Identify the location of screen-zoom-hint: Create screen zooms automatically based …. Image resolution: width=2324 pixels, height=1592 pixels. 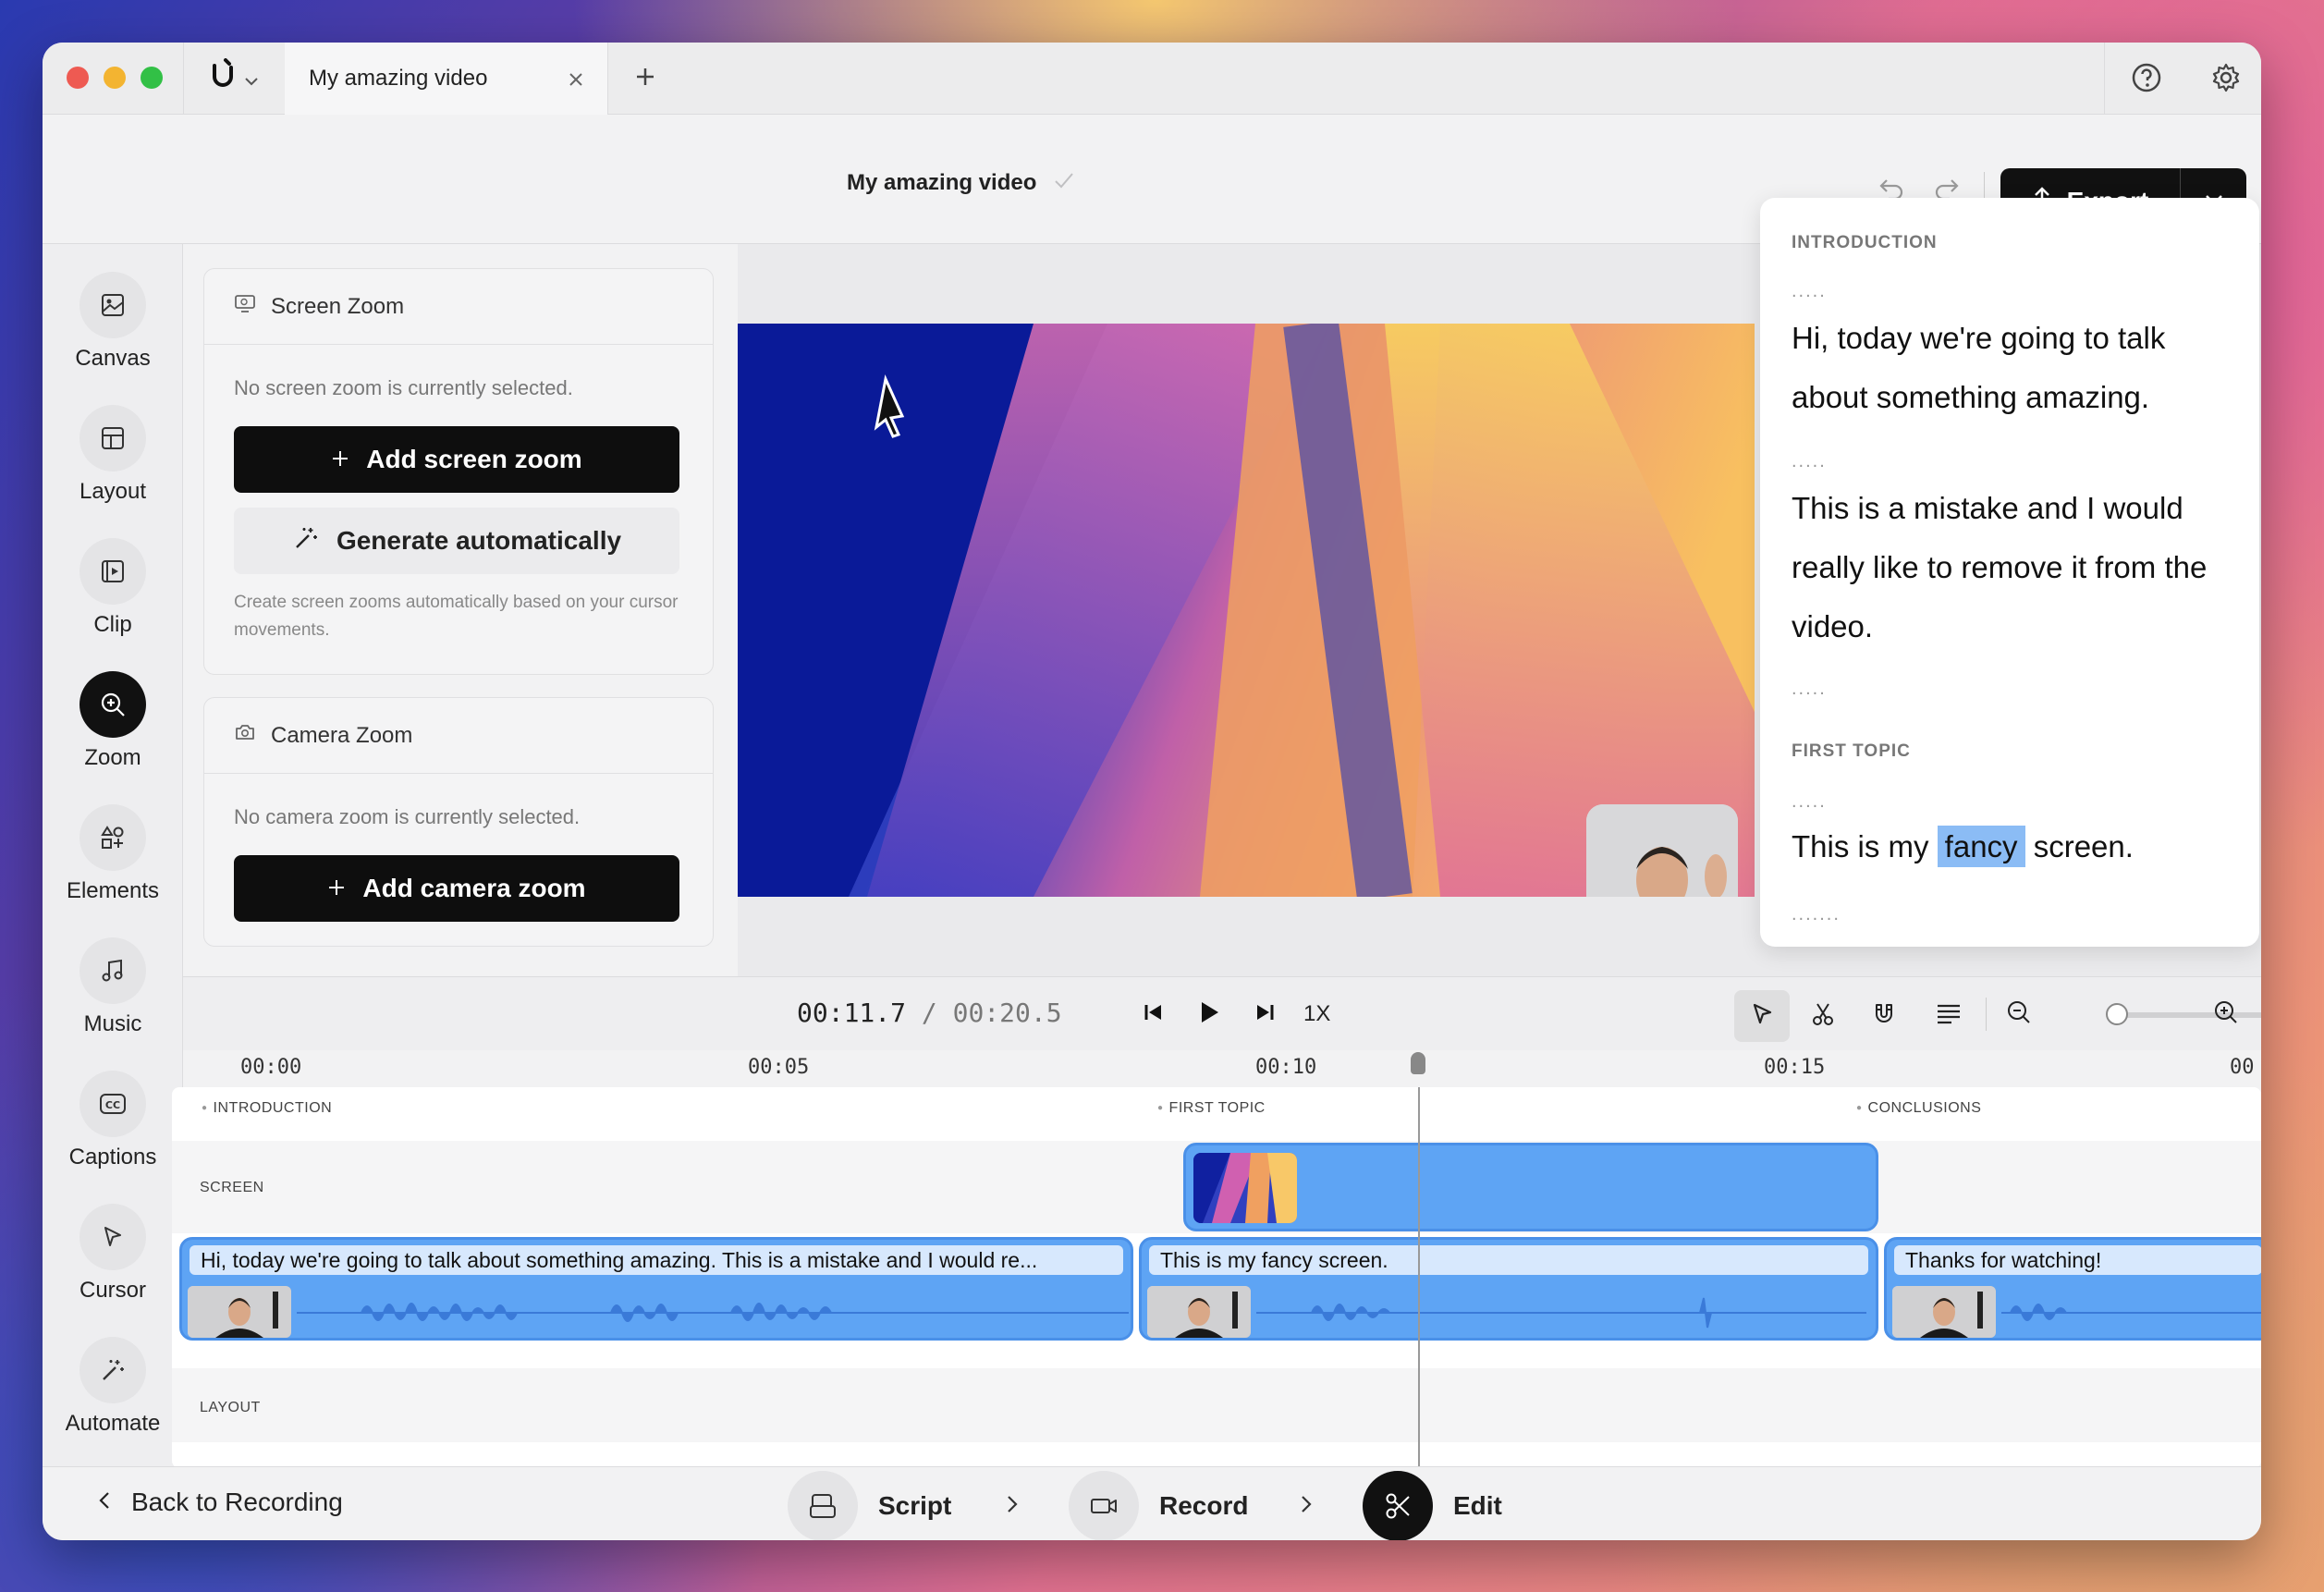
(457, 616).